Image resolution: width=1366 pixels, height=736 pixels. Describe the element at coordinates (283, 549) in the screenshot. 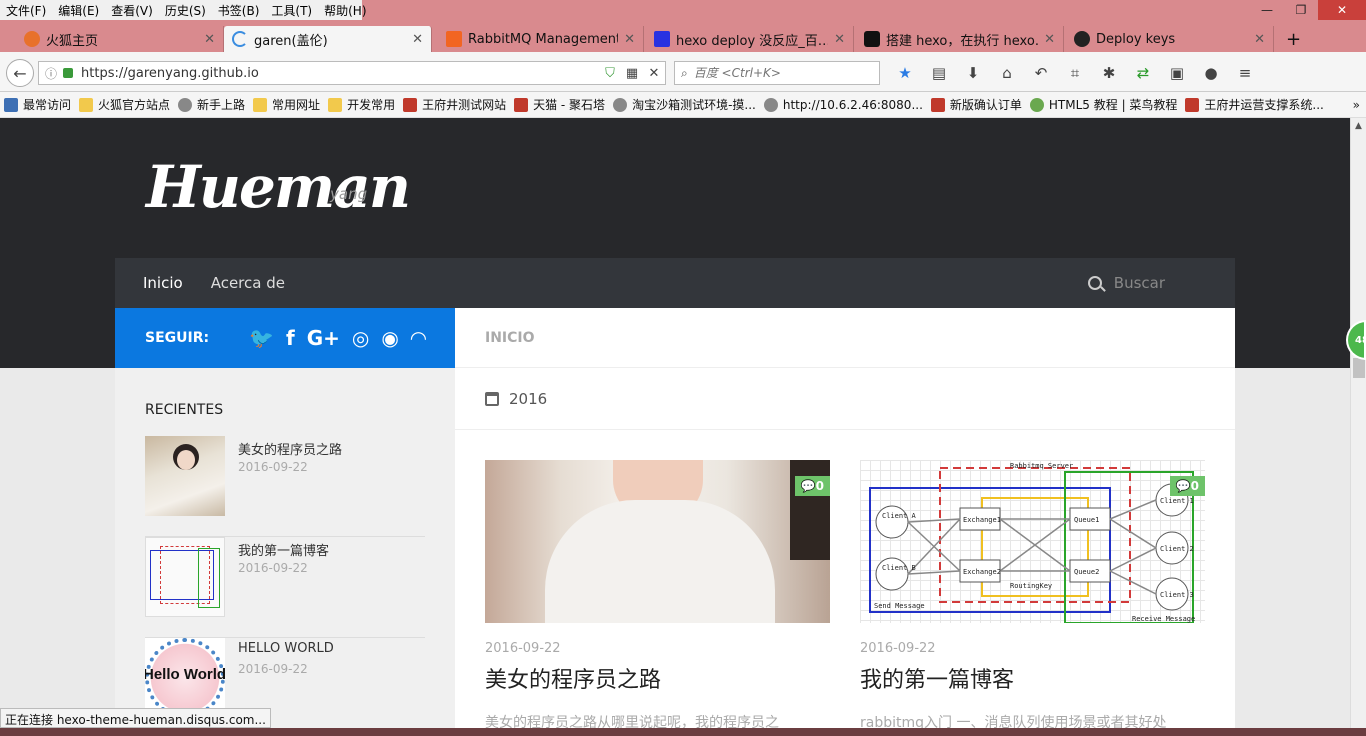

I see `recent-title: 我的第一篇博客` at that location.